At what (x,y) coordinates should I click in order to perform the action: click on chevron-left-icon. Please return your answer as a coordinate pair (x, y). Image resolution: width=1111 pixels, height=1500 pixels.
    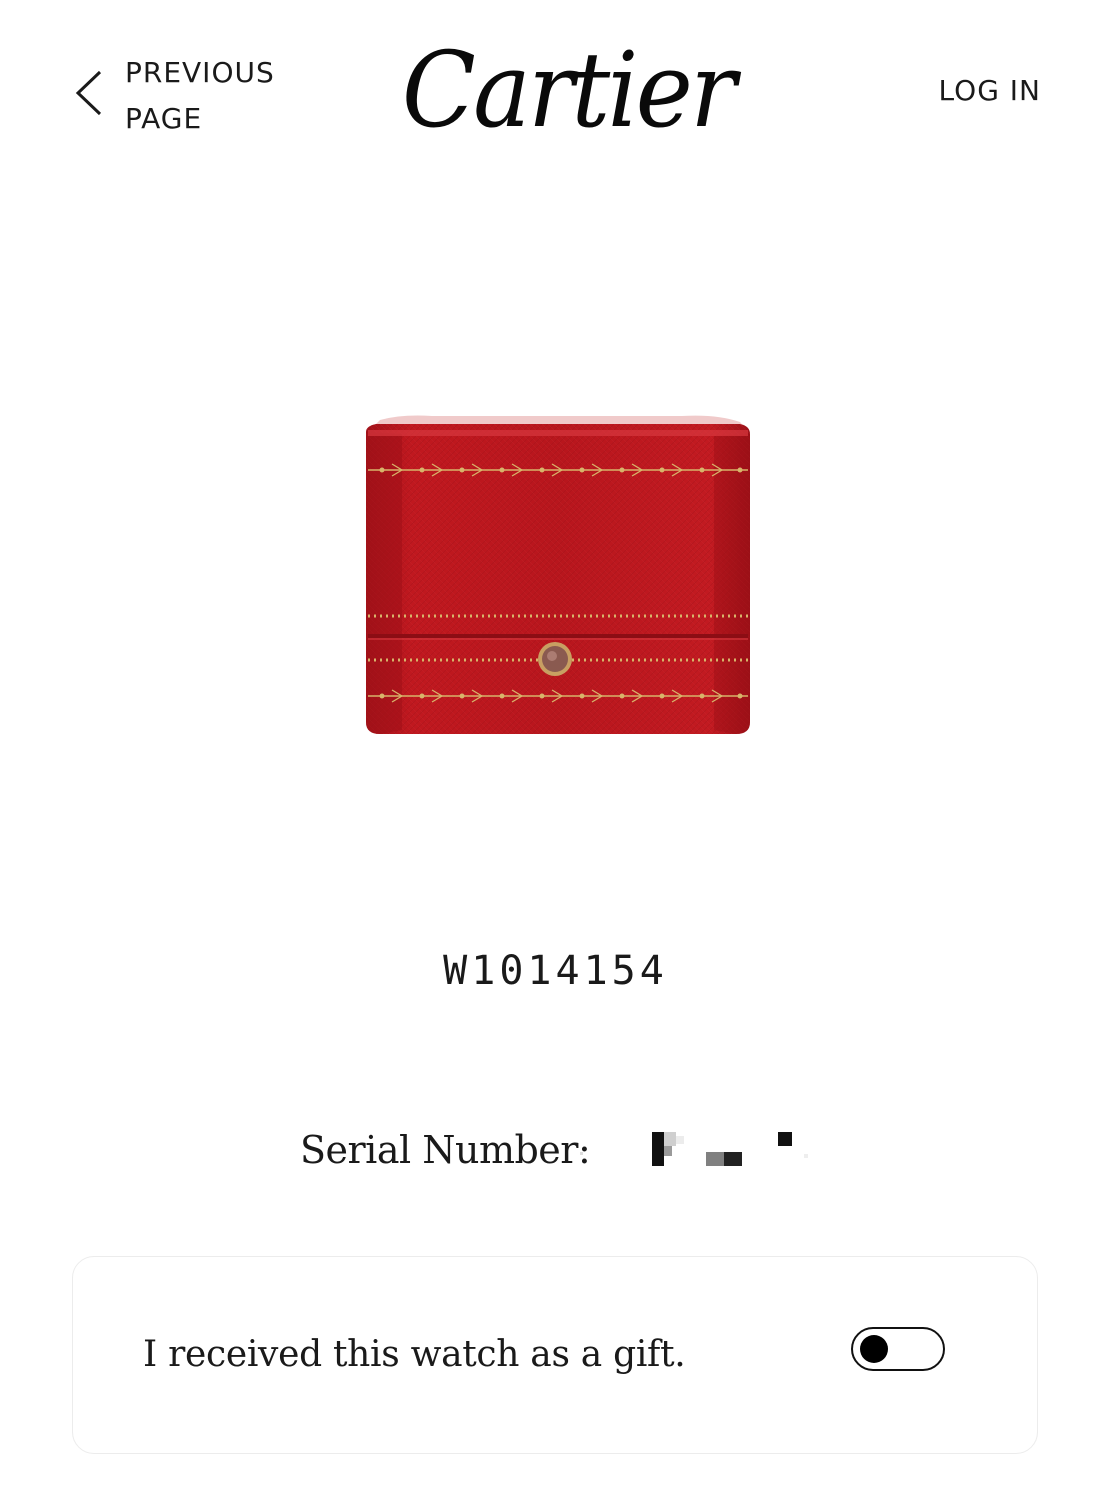
    Looking at the image, I should click on (88, 93).